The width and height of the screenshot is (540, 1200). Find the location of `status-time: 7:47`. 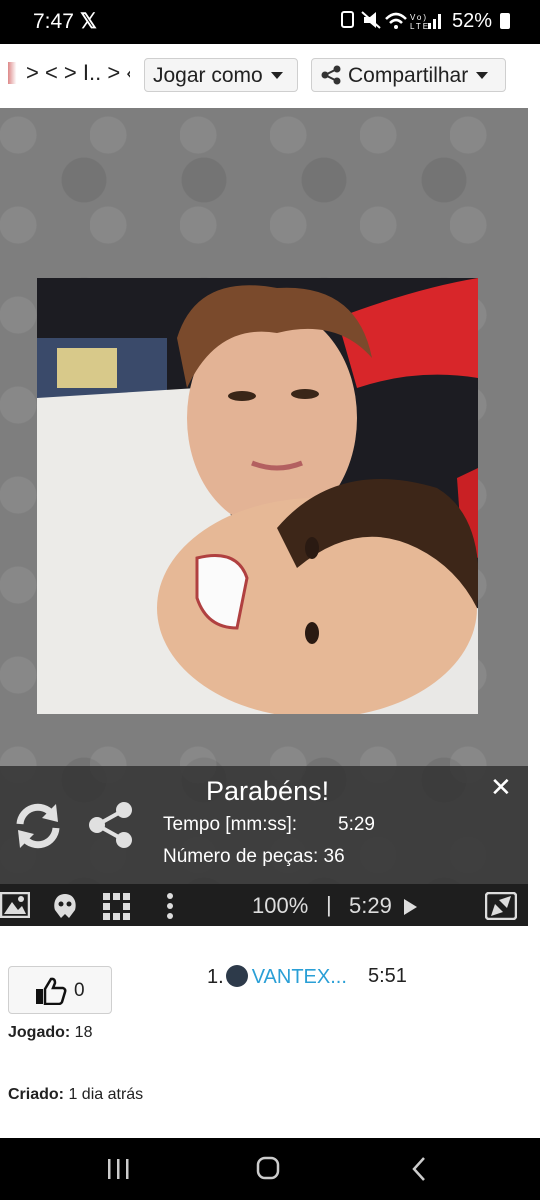

status-time: 7:47 is located at coordinates (53, 21).